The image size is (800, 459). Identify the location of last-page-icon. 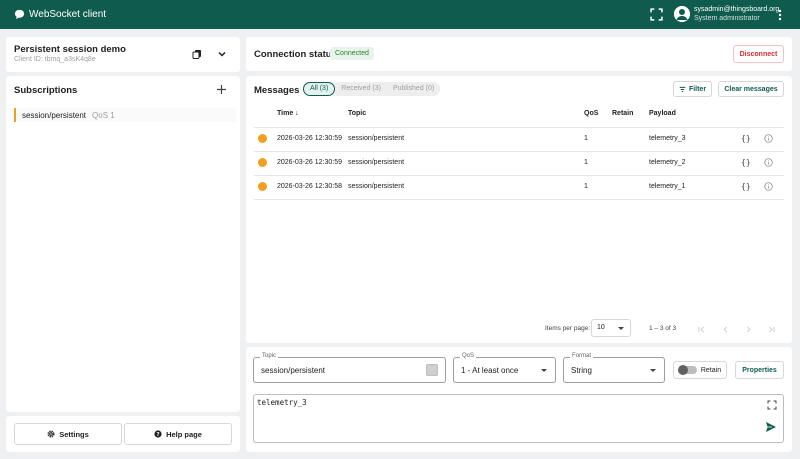
(771, 329).